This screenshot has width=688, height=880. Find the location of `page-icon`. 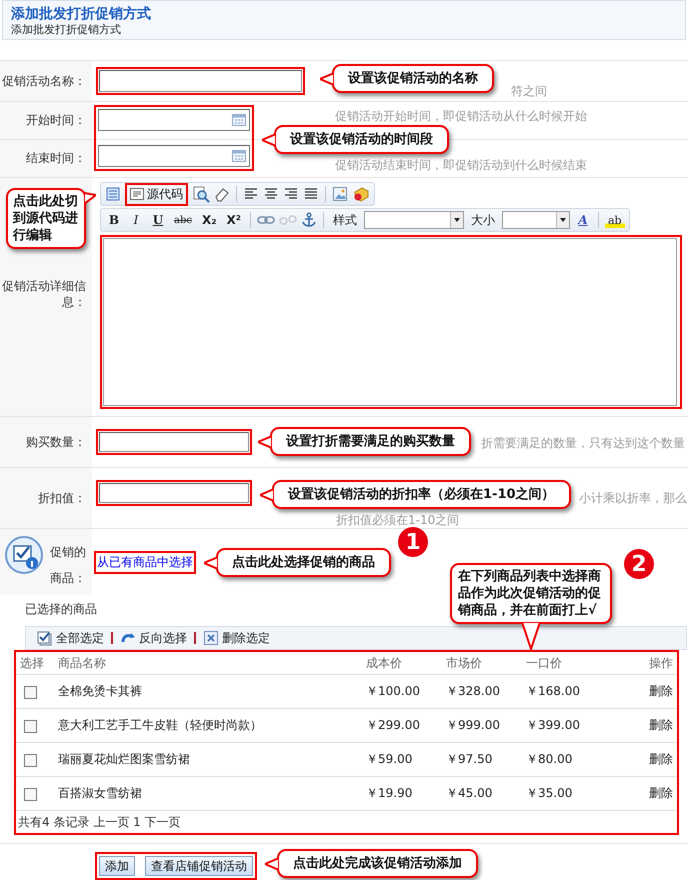

page-icon is located at coordinates (113, 194).